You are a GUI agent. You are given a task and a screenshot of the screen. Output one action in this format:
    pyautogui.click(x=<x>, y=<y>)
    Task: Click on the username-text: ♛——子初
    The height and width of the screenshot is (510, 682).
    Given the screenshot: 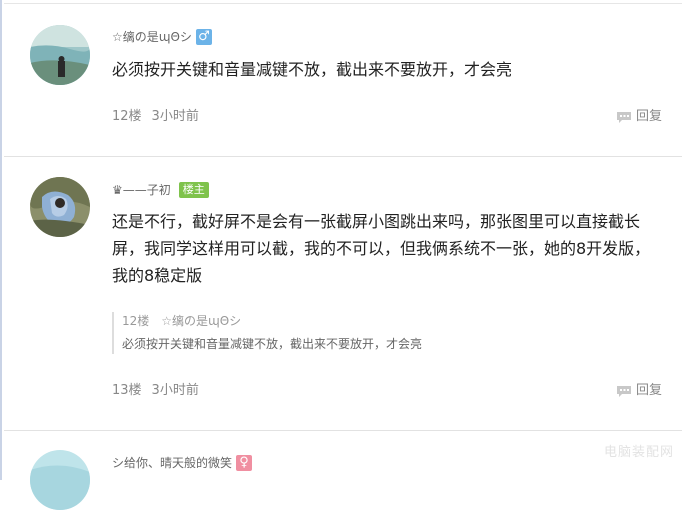 What is the action you would take?
    pyautogui.click(x=141, y=190)
    